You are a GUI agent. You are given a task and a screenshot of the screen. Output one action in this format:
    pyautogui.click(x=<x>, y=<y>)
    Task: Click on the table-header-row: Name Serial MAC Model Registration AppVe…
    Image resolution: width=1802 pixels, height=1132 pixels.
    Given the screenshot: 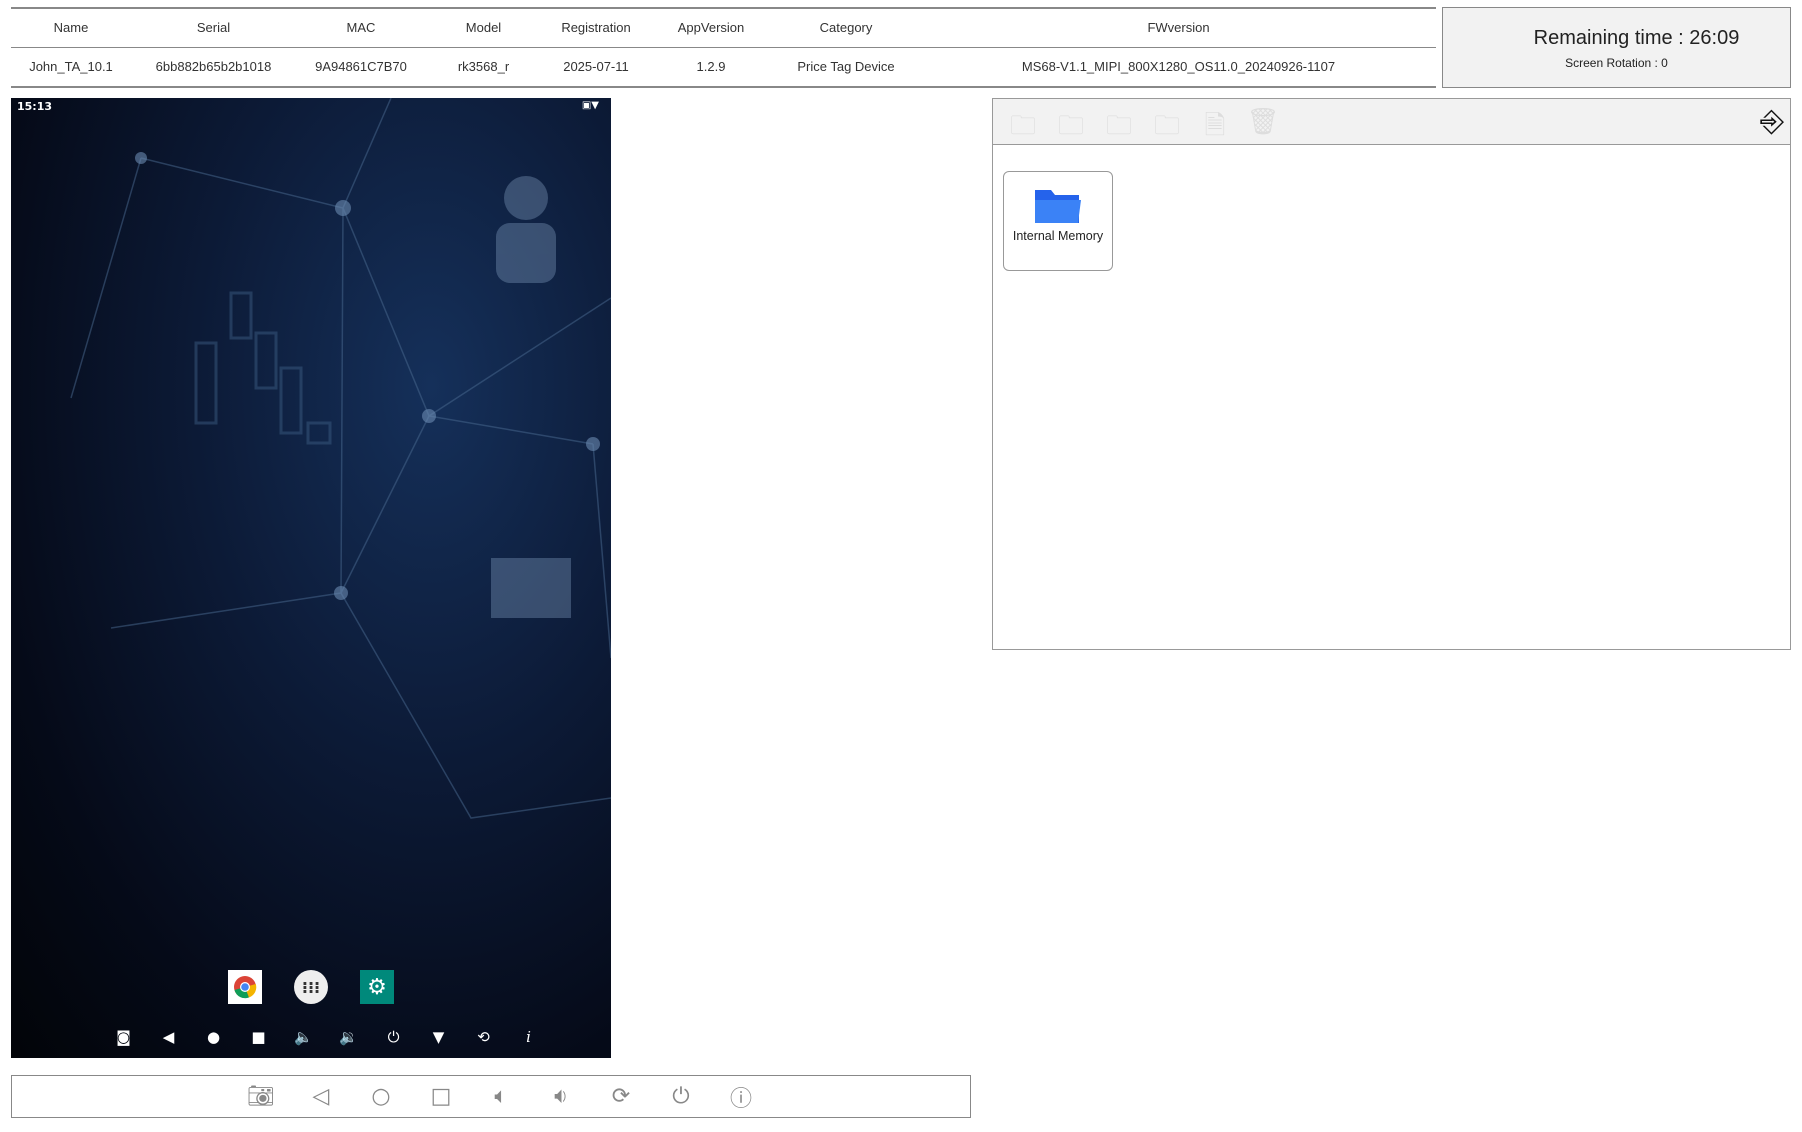 What is the action you would take?
    pyautogui.click(x=723, y=28)
    